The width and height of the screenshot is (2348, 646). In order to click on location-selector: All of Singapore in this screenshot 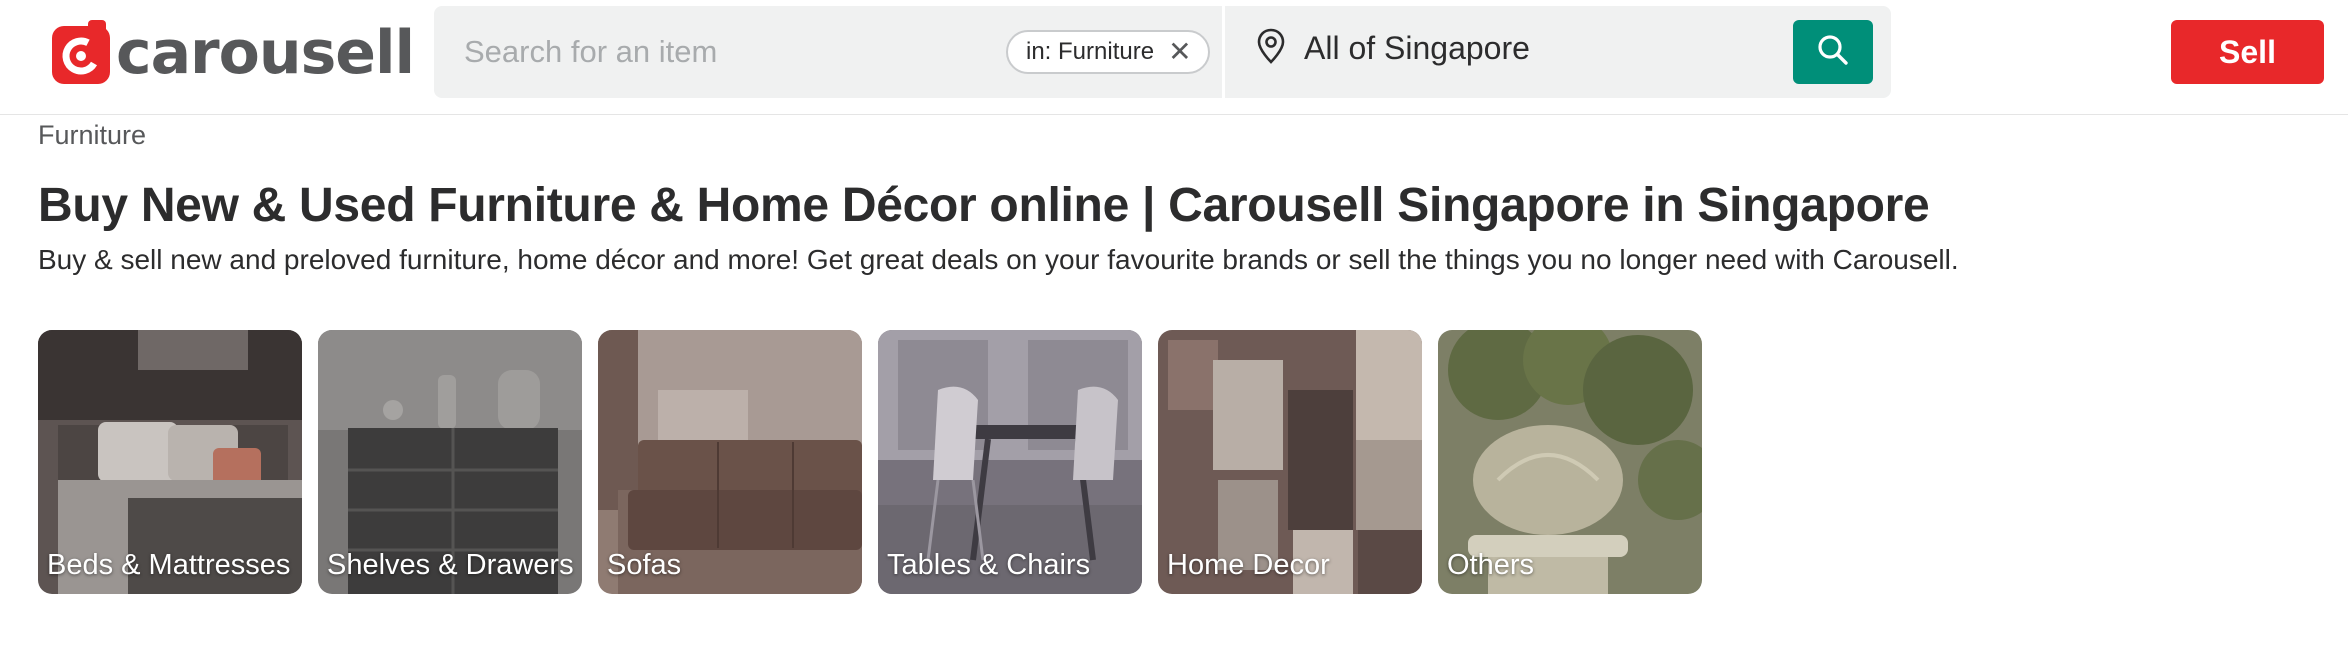, I will do `click(1393, 48)`.